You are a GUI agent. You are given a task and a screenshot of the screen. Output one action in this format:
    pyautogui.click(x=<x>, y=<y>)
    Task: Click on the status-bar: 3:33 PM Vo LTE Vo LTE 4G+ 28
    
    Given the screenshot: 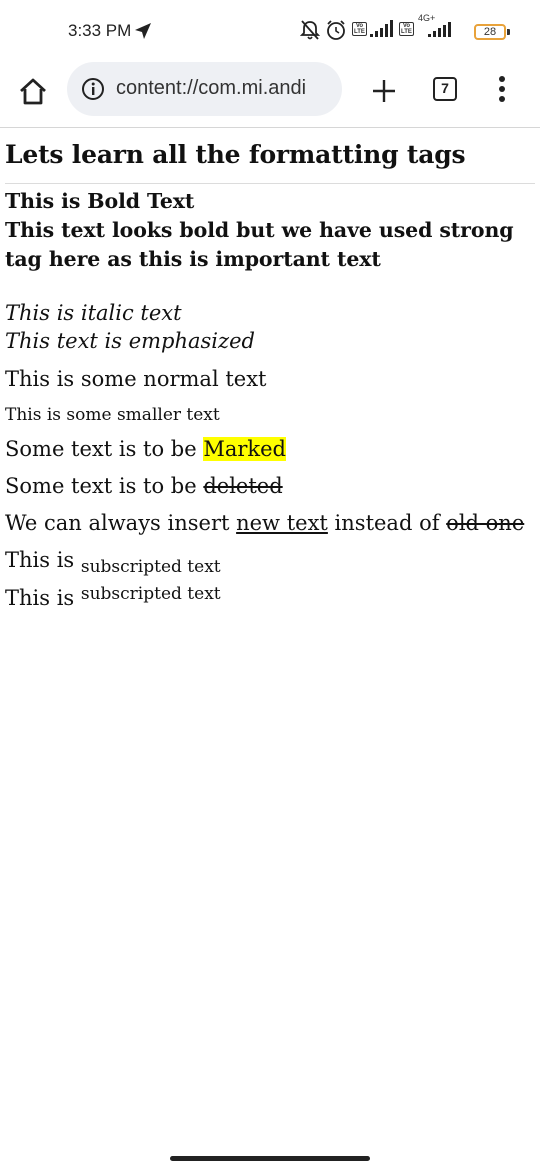 What is the action you would take?
    pyautogui.click(x=270, y=31)
    